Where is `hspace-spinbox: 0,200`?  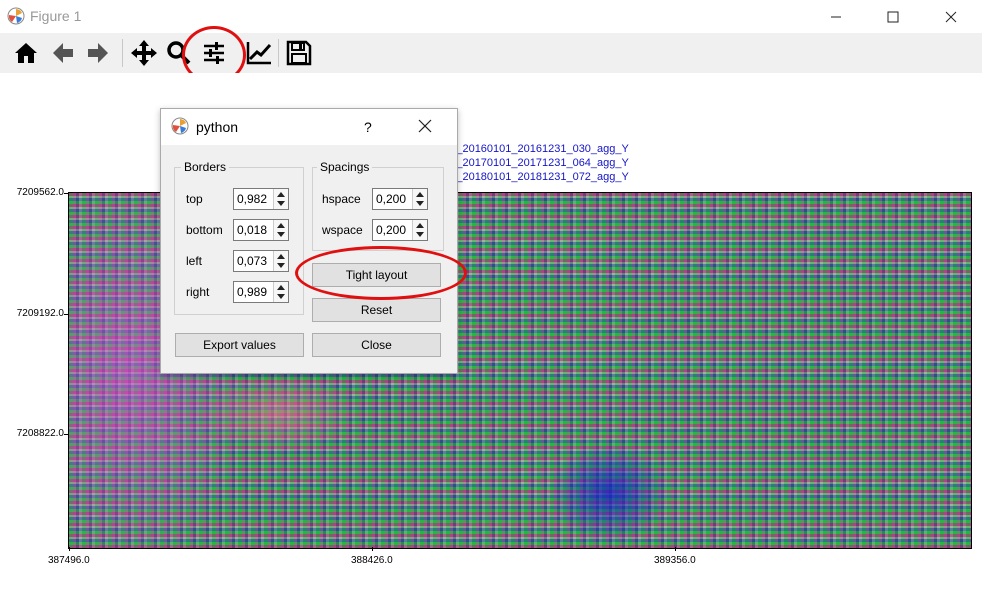 hspace-spinbox: 0,200 is located at coordinates (400, 199).